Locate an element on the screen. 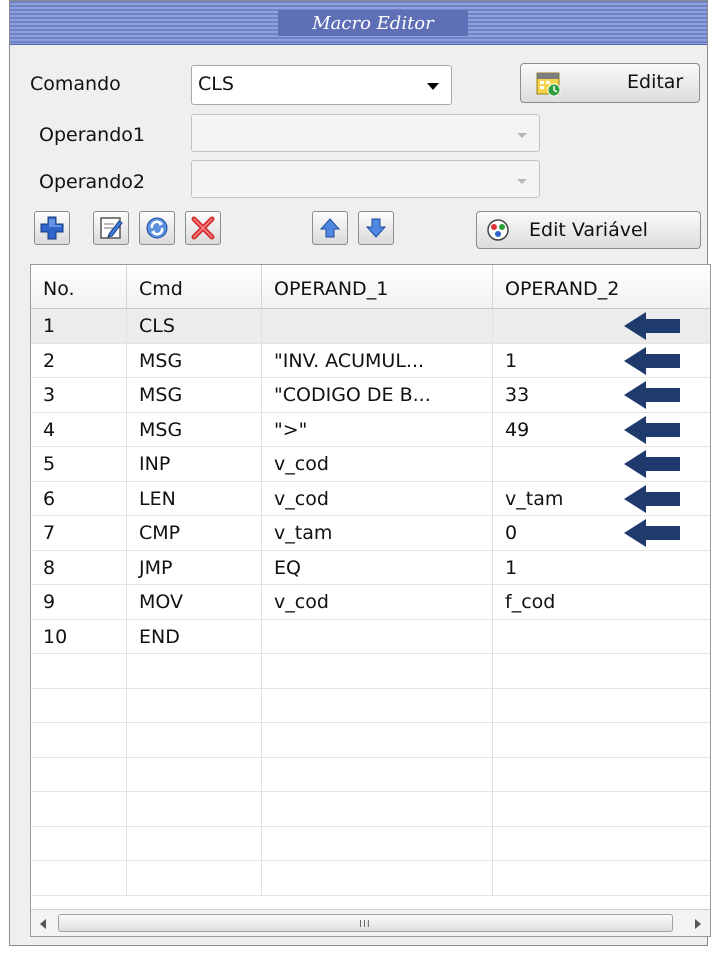 The width and height of the screenshot is (713, 955). operando2-select is located at coordinates (365, 179).